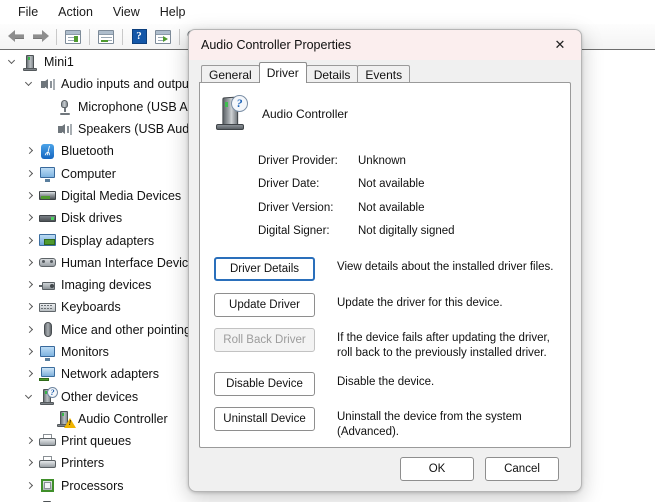  I want to click on cancel-button: Cancel, so click(522, 469).